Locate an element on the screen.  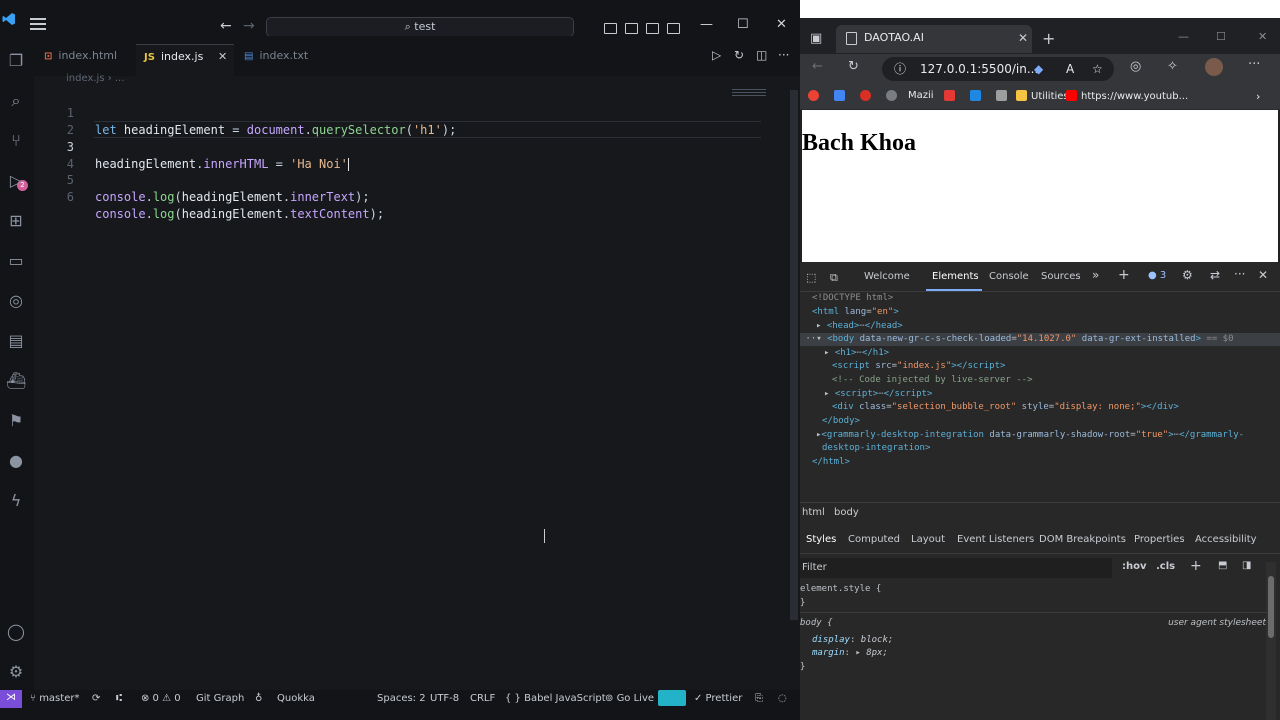
extension-tag-icon: ◆ is located at coordinates (1038, 69).